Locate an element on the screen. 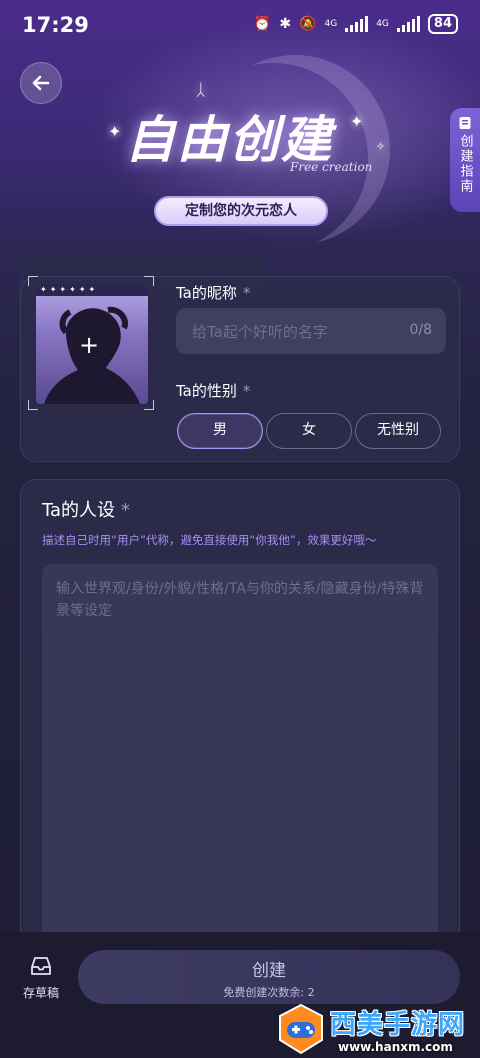  creation-guide-tab: 创建指南 is located at coordinates (465, 160).